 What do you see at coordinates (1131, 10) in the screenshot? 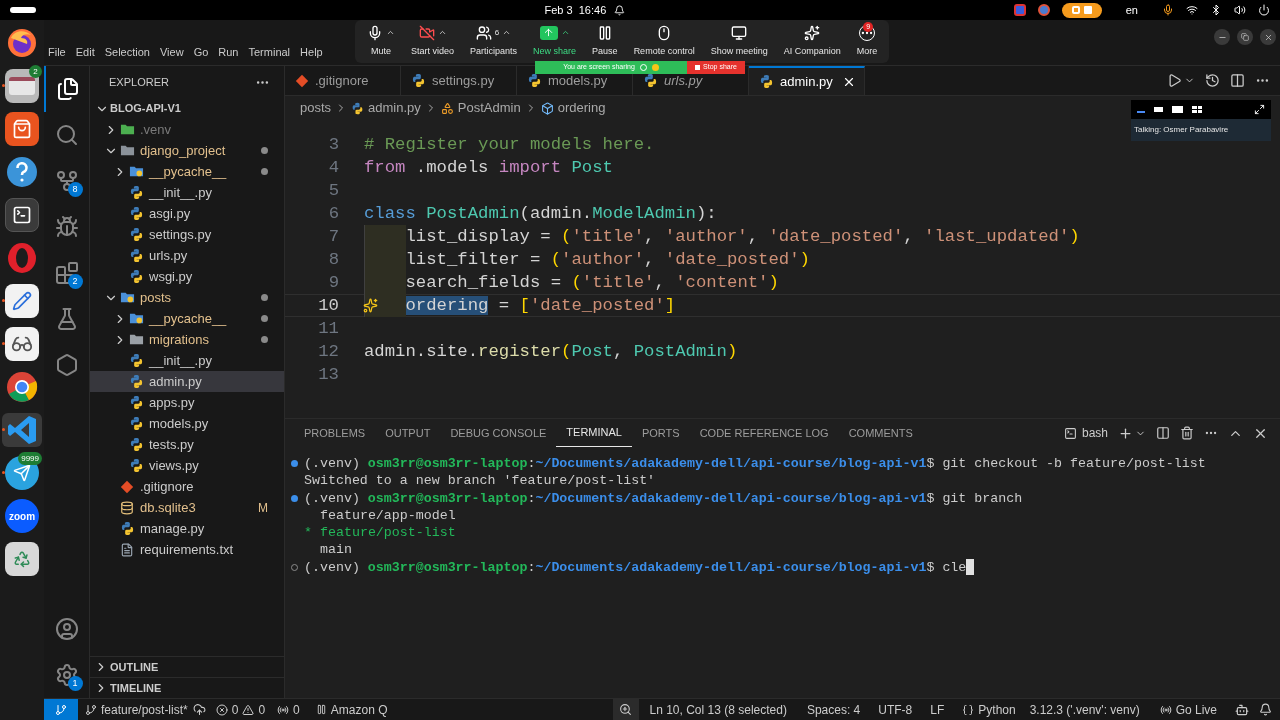
I see `language-indicator: en` at bounding box center [1131, 10].